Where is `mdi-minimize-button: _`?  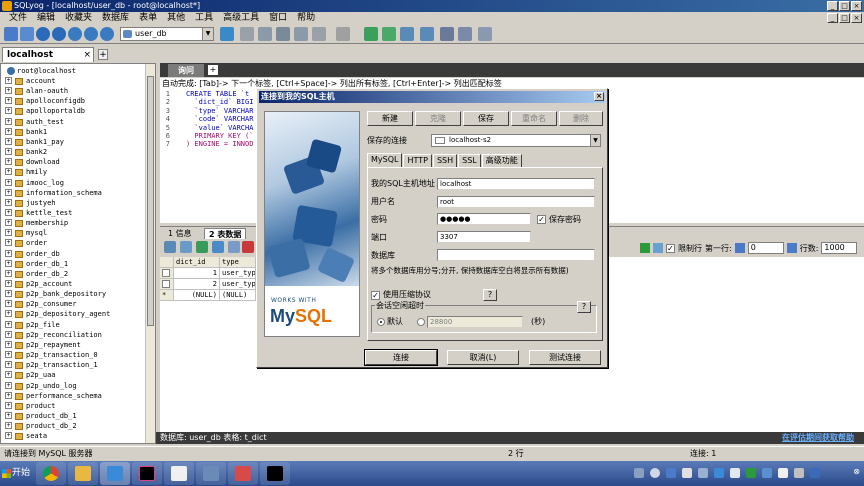 mdi-minimize-button: _ is located at coordinates (832, 18).